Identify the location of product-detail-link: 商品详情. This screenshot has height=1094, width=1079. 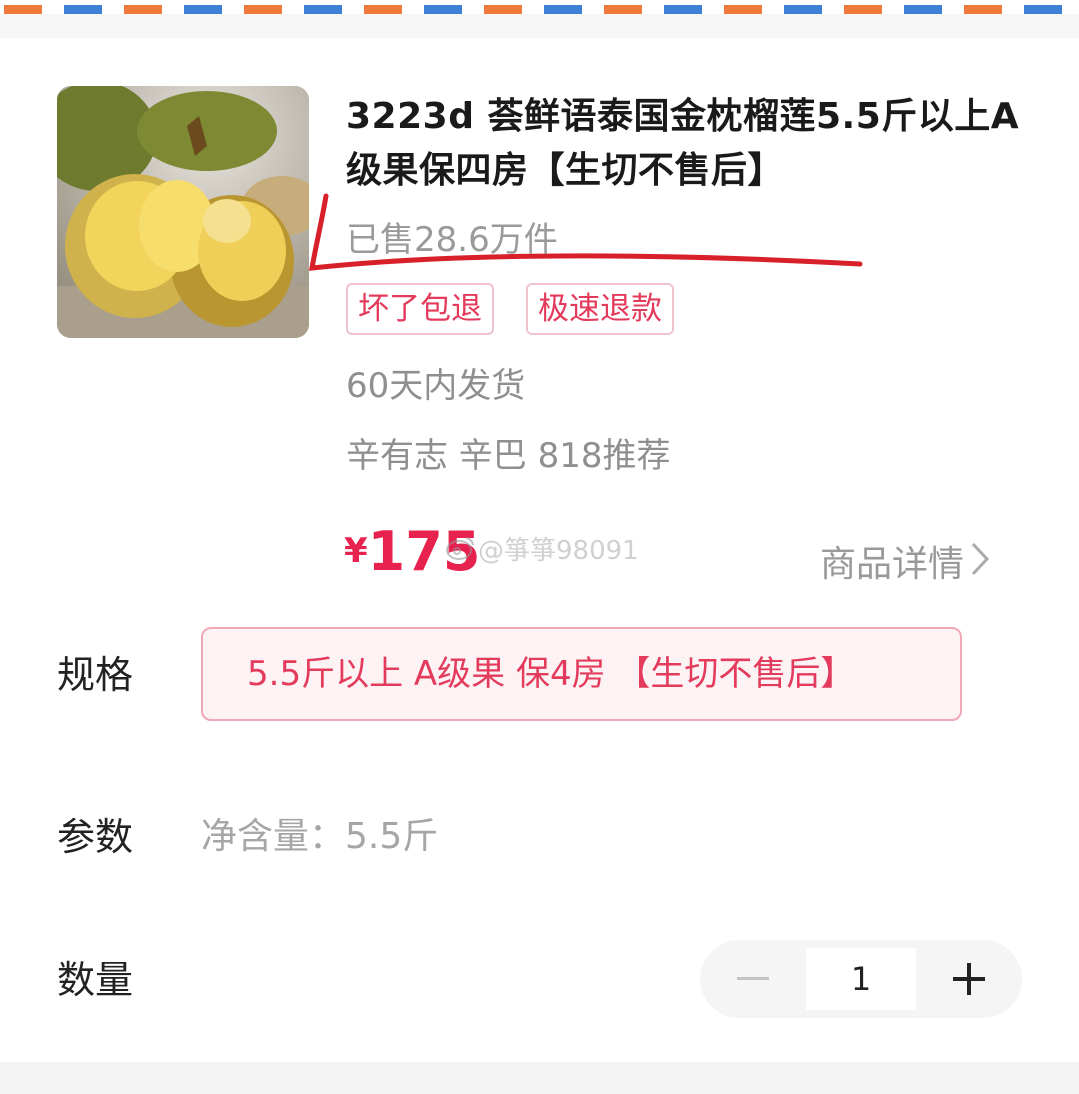
(905, 565).